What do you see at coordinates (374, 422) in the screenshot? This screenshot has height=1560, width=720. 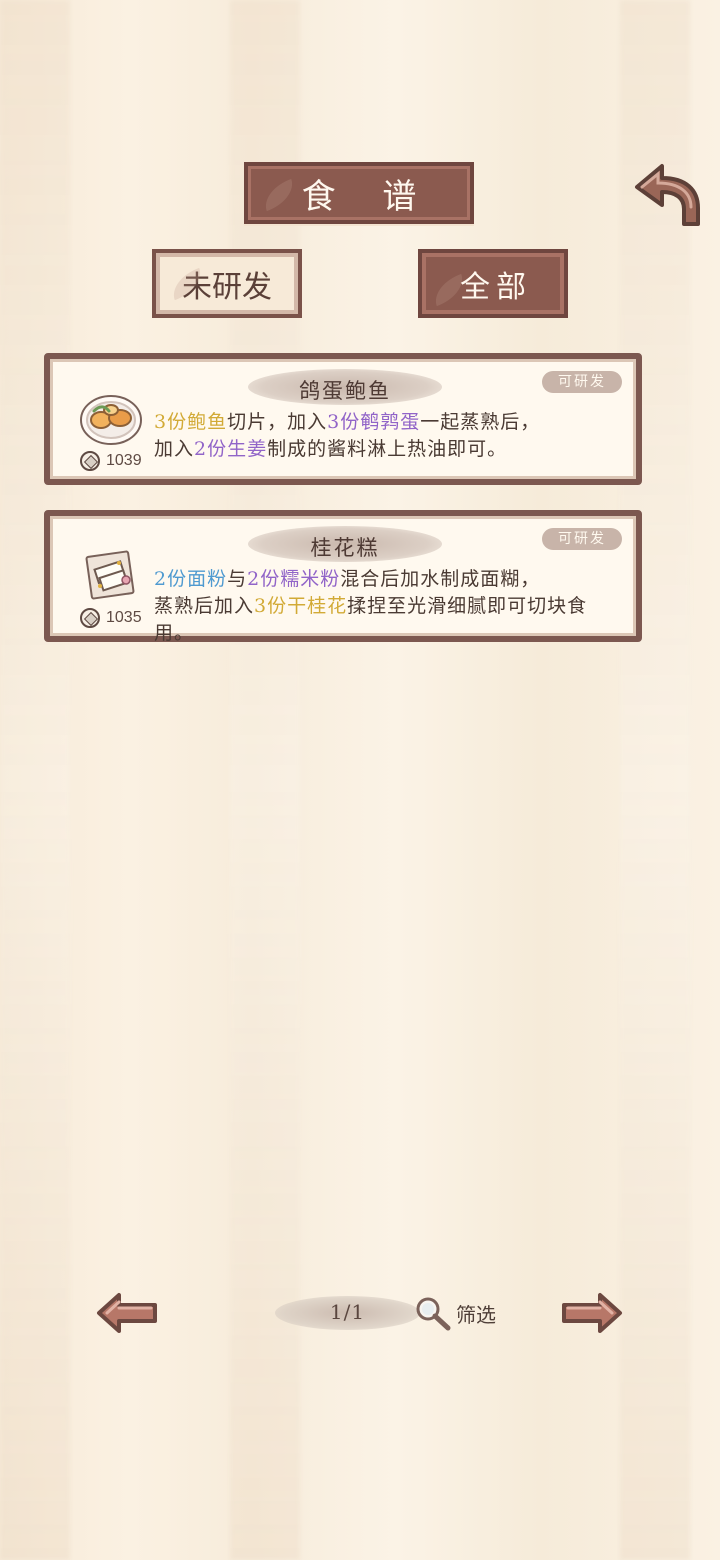 I see `ingredient-quail-egg: 3份鹌鹑蛋` at bounding box center [374, 422].